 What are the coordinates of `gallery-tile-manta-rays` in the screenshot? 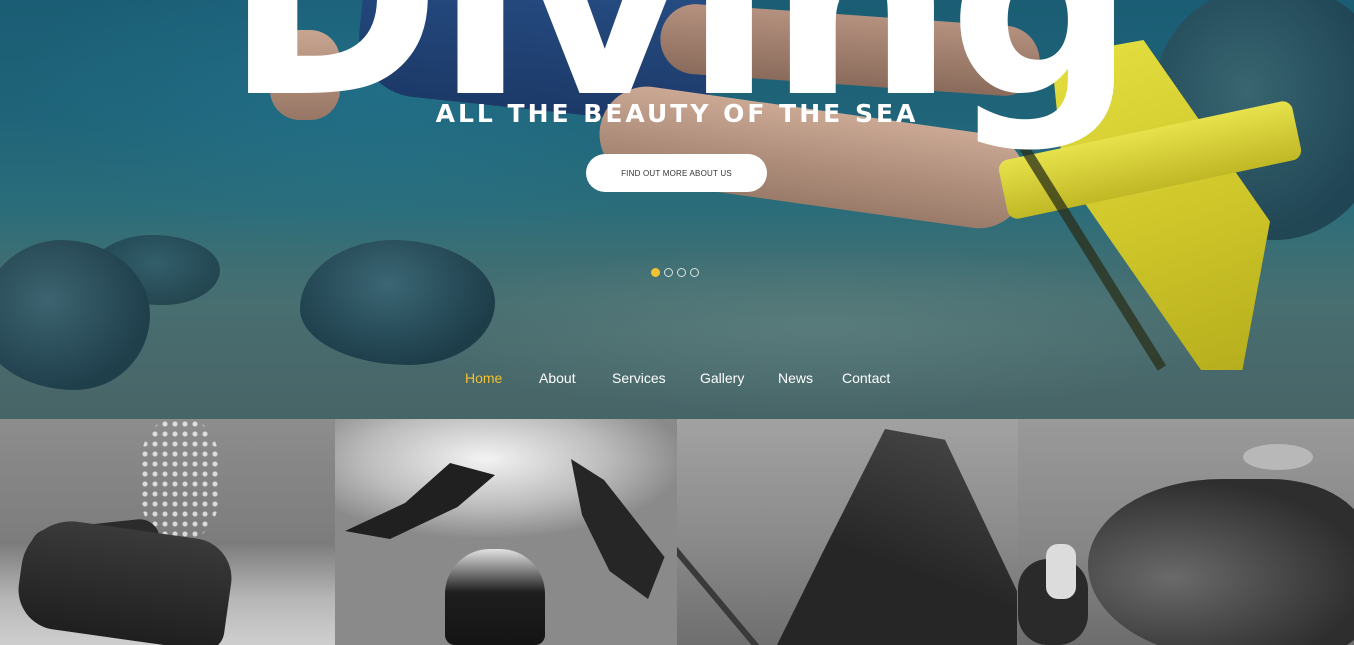 It's located at (506, 532).